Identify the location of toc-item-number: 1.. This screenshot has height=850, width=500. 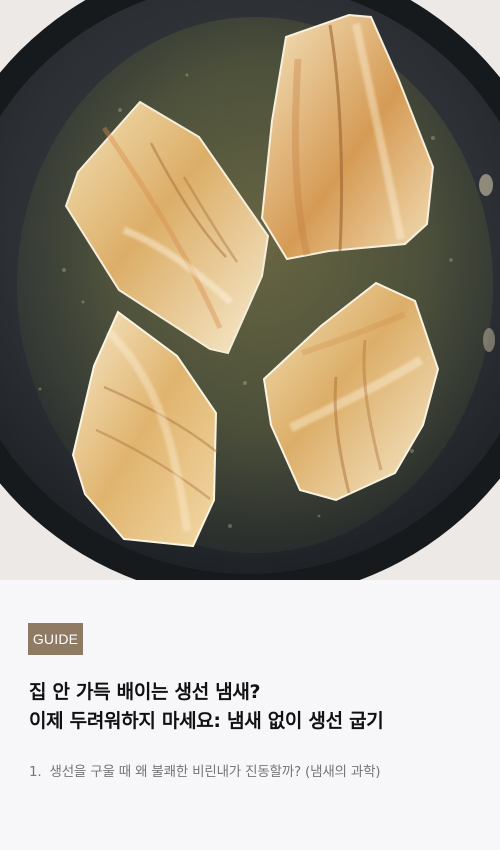
(35, 772).